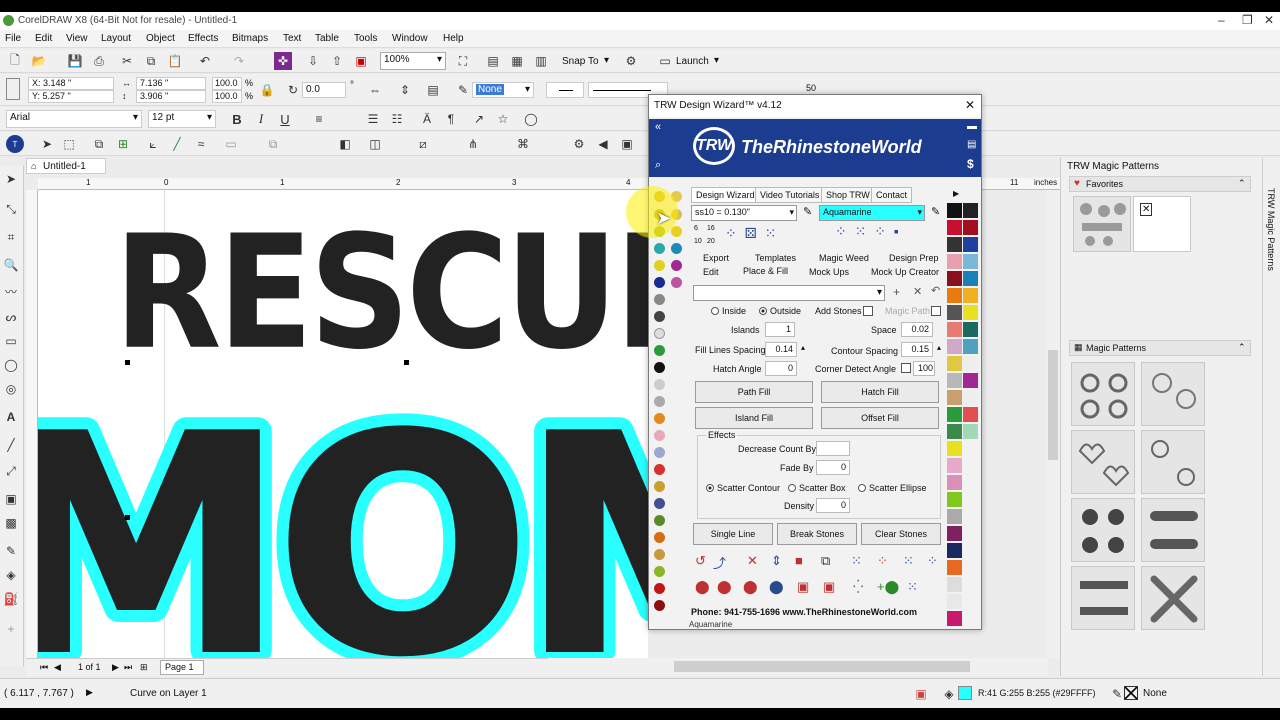  I want to click on launch-icon: ▭, so click(665, 61).